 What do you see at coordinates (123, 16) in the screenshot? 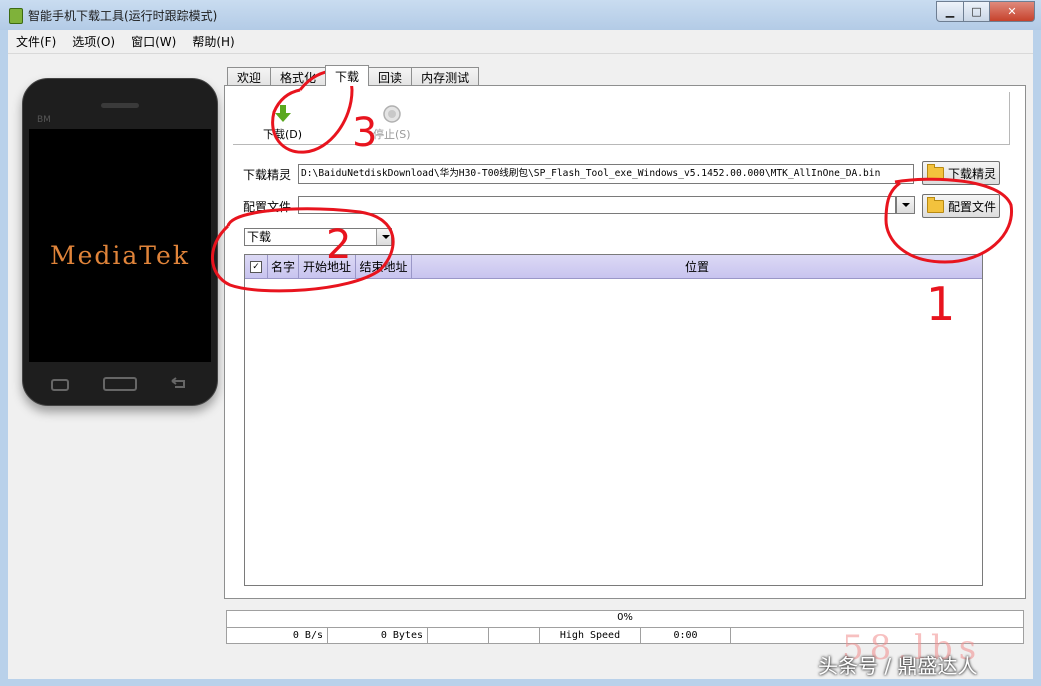
I see `window-title: 智能手机下载工具(运行时跟踪模式)` at bounding box center [123, 16].